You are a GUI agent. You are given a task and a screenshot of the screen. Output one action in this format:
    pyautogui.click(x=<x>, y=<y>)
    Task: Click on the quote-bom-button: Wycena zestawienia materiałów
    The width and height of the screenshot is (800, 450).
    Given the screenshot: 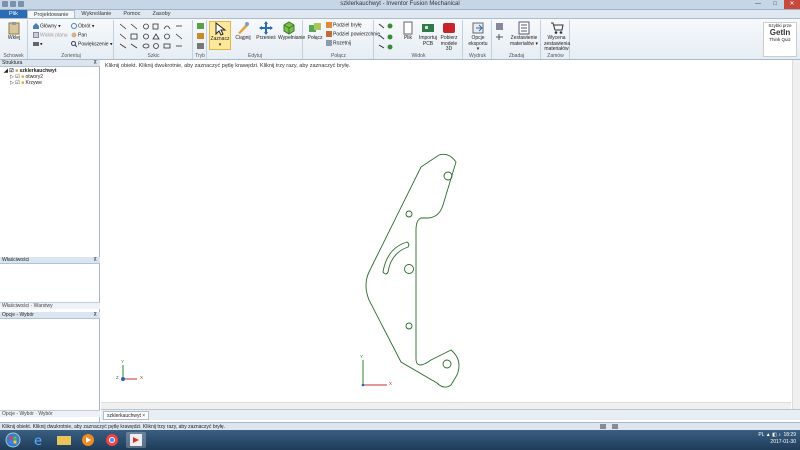 What is the action you would take?
    pyautogui.click(x=557, y=37)
    